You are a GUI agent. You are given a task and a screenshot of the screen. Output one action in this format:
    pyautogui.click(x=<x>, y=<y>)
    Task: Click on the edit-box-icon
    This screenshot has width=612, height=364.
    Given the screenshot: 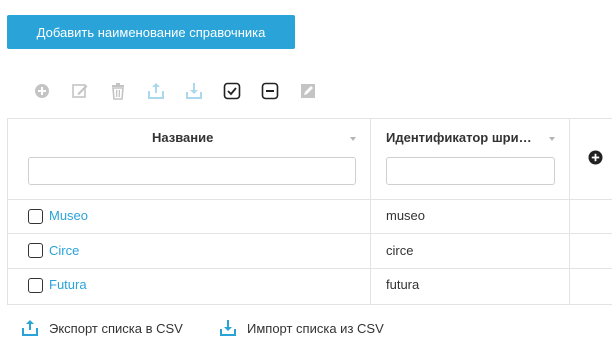 What is the action you would take?
    pyautogui.click(x=308, y=91)
    